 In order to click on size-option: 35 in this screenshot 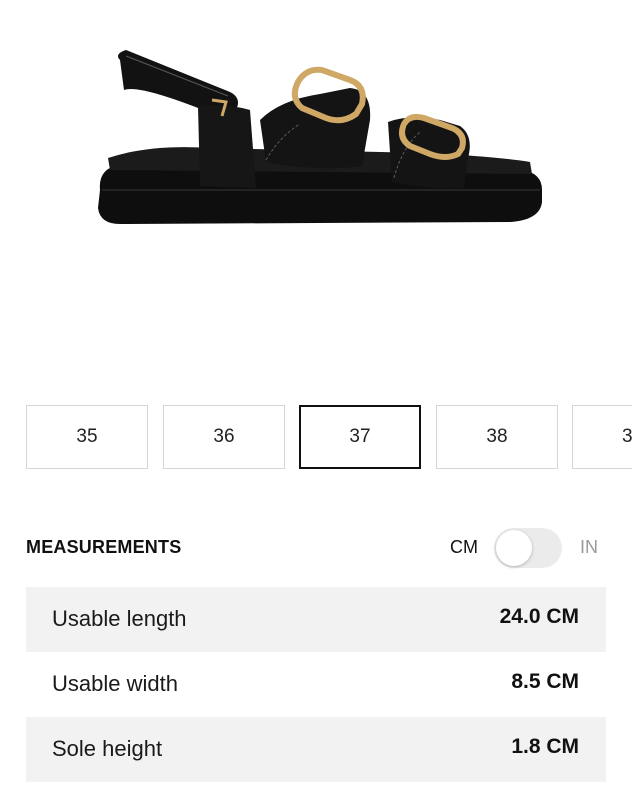, I will do `click(87, 437)`.